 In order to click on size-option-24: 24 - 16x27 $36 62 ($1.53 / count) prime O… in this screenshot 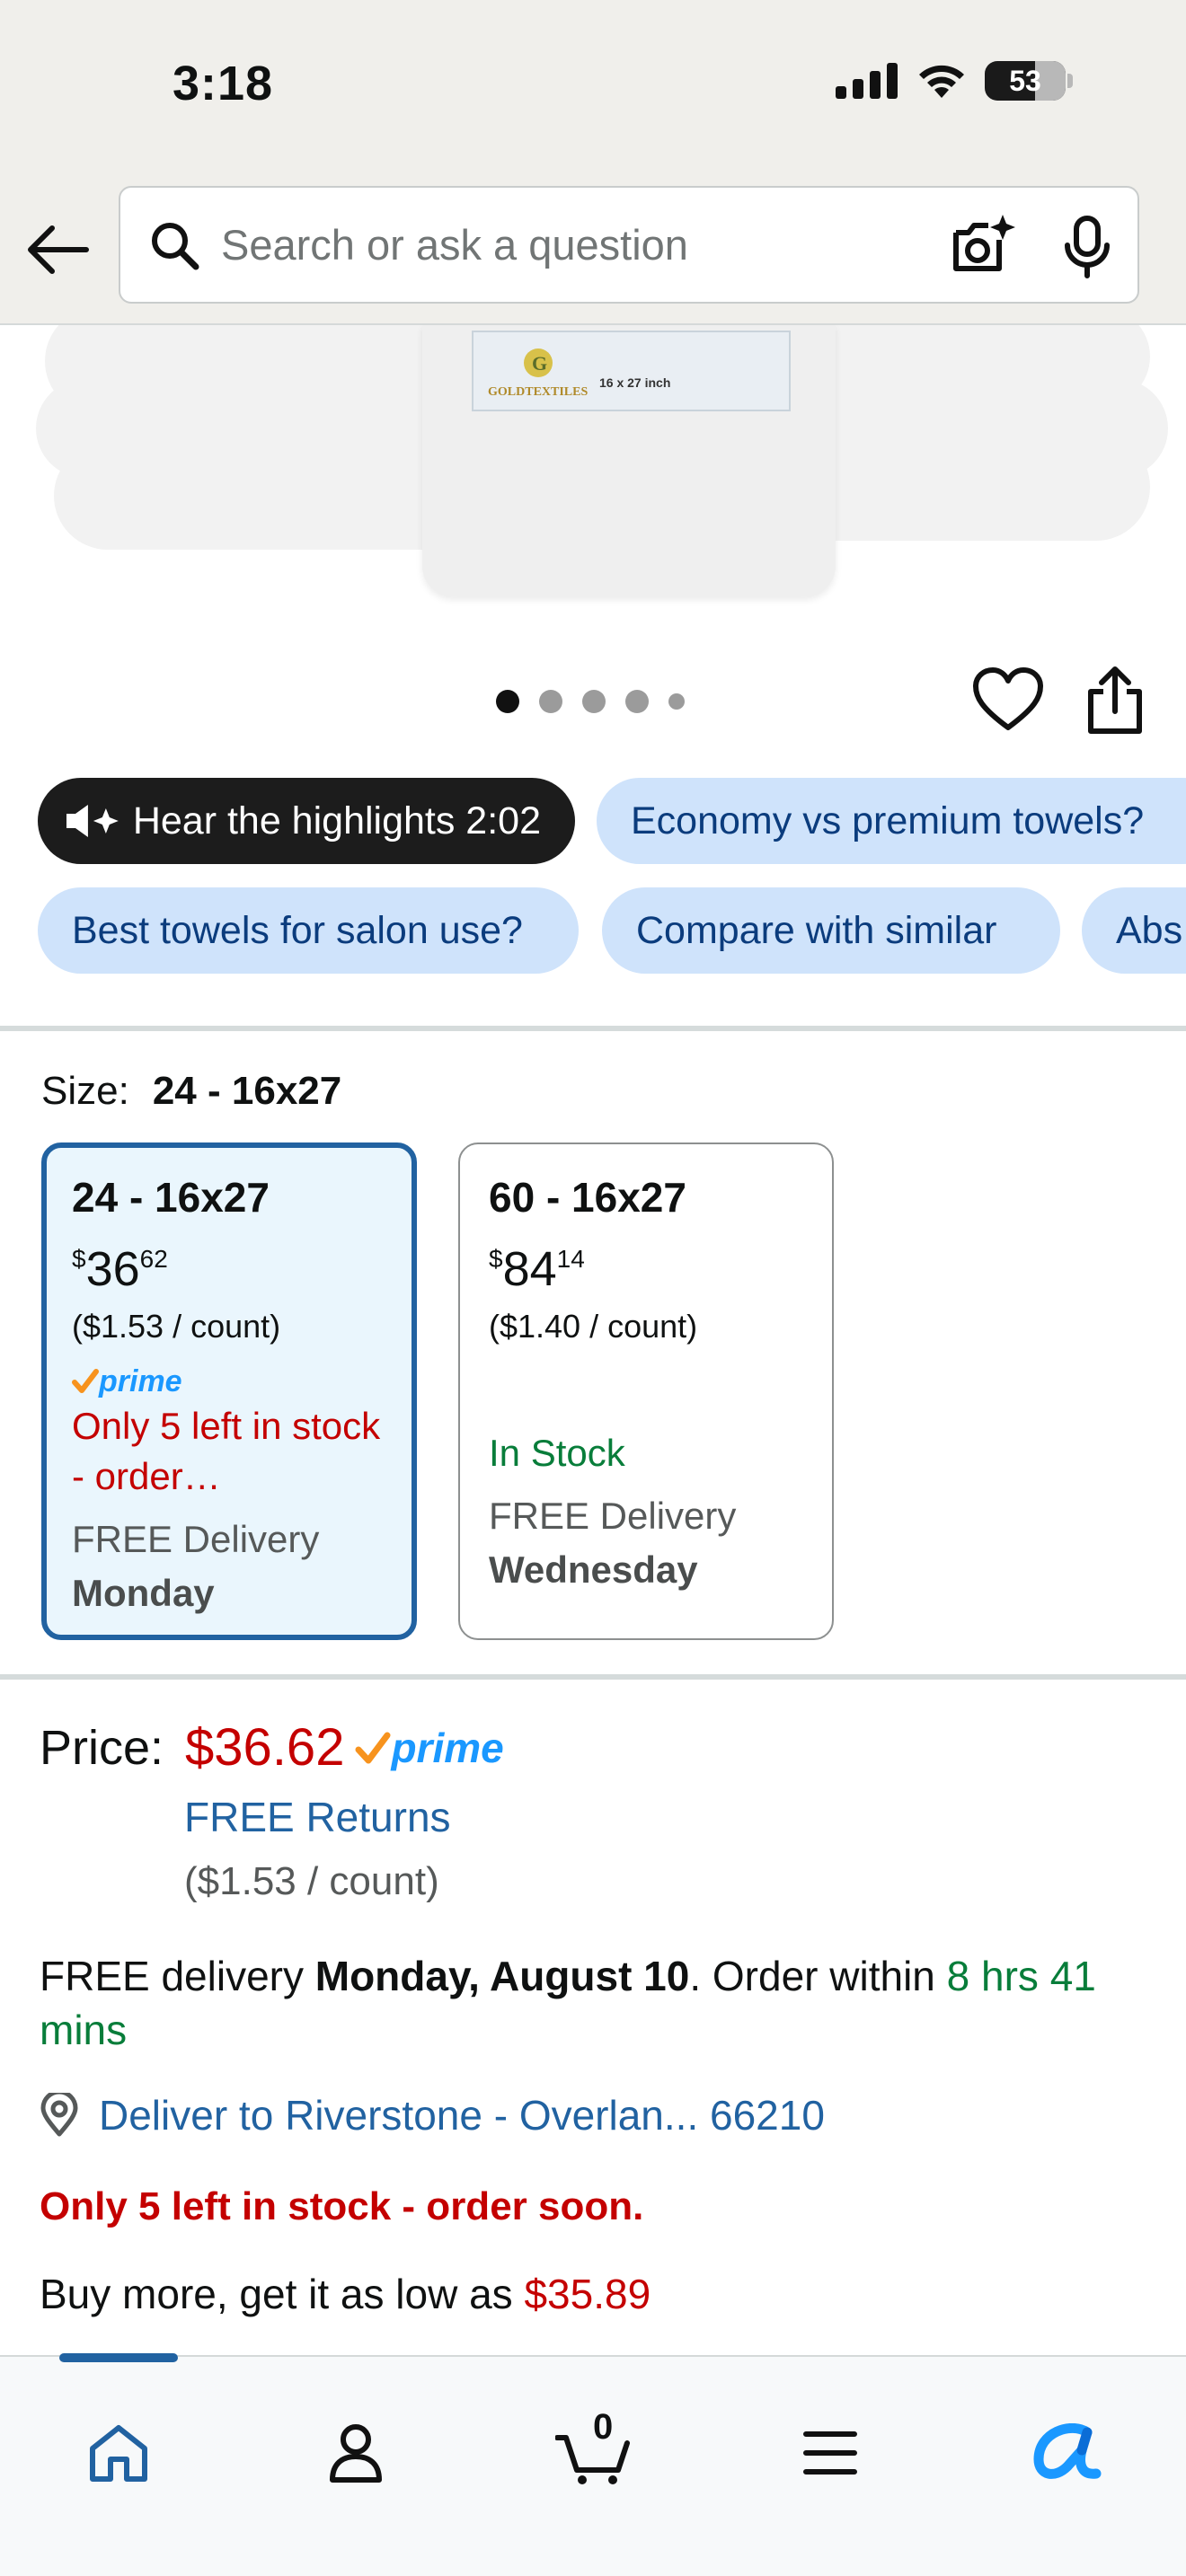, I will do `click(229, 1391)`.